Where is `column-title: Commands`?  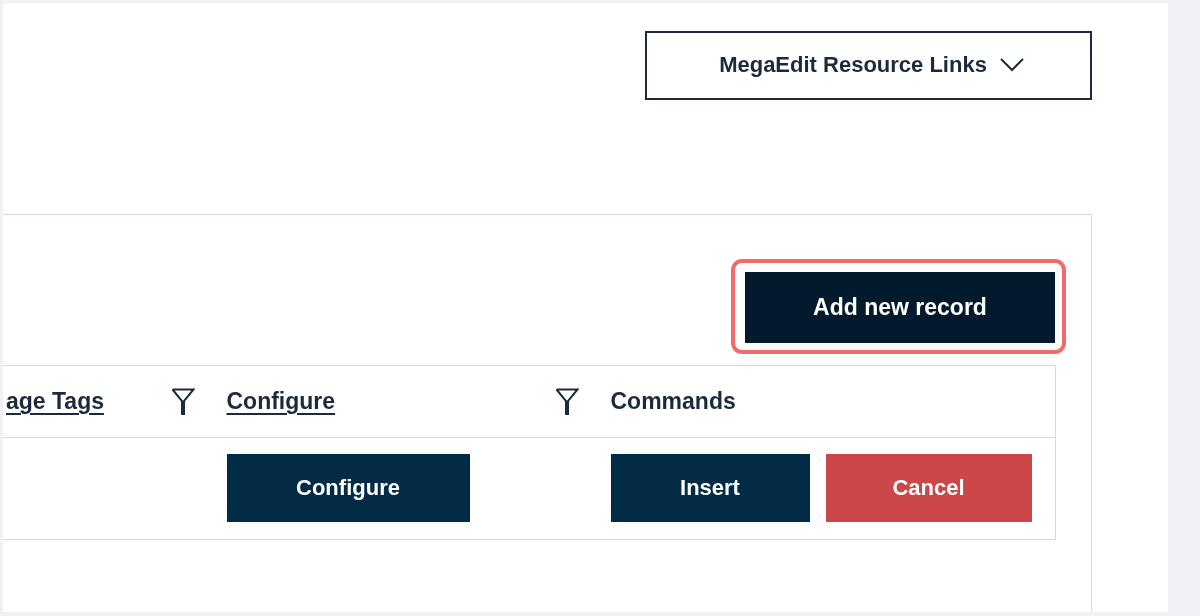 column-title: Commands is located at coordinates (673, 401).